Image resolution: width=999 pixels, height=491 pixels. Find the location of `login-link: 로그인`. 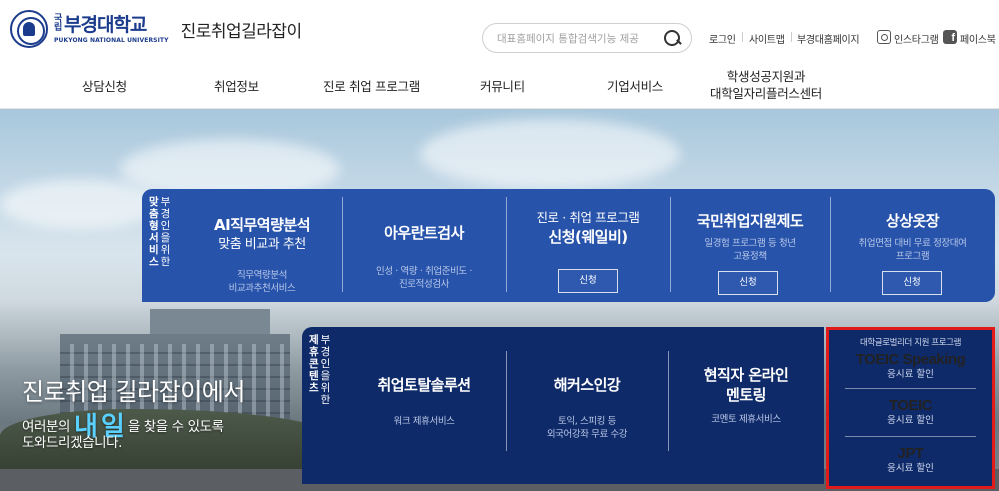

login-link: 로그인 is located at coordinates (722, 38).